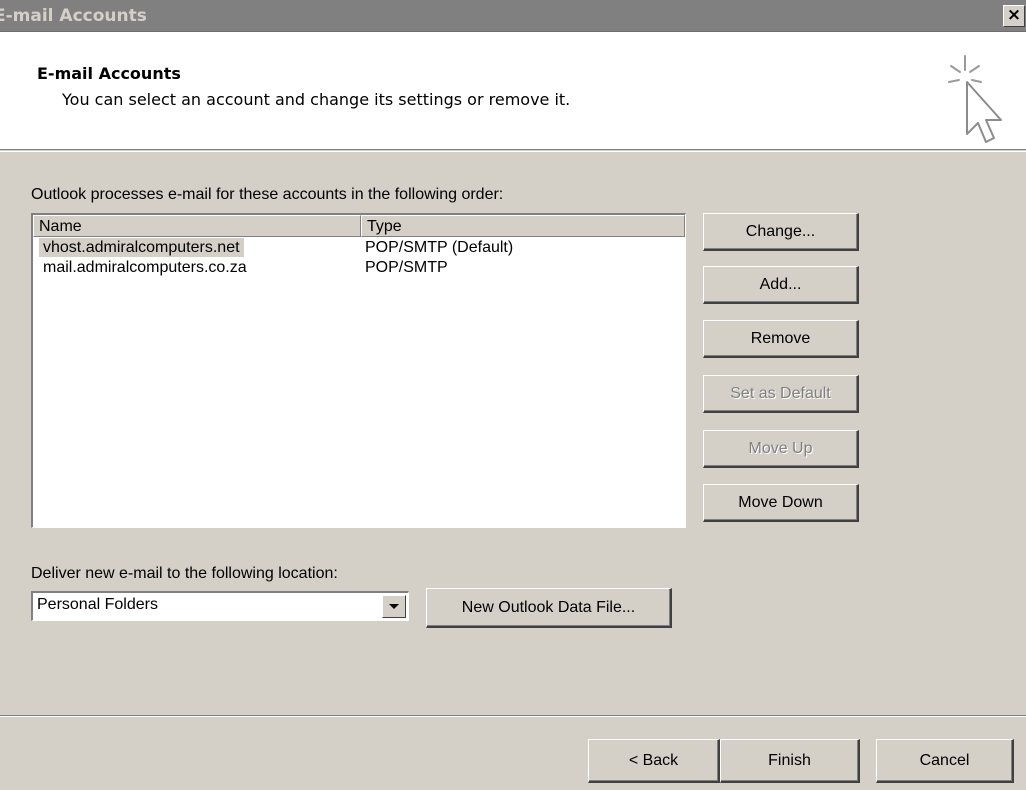 The image size is (1026, 790). What do you see at coordinates (73, 16) in the screenshot?
I see `window-title: E-mail Accounts` at bounding box center [73, 16].